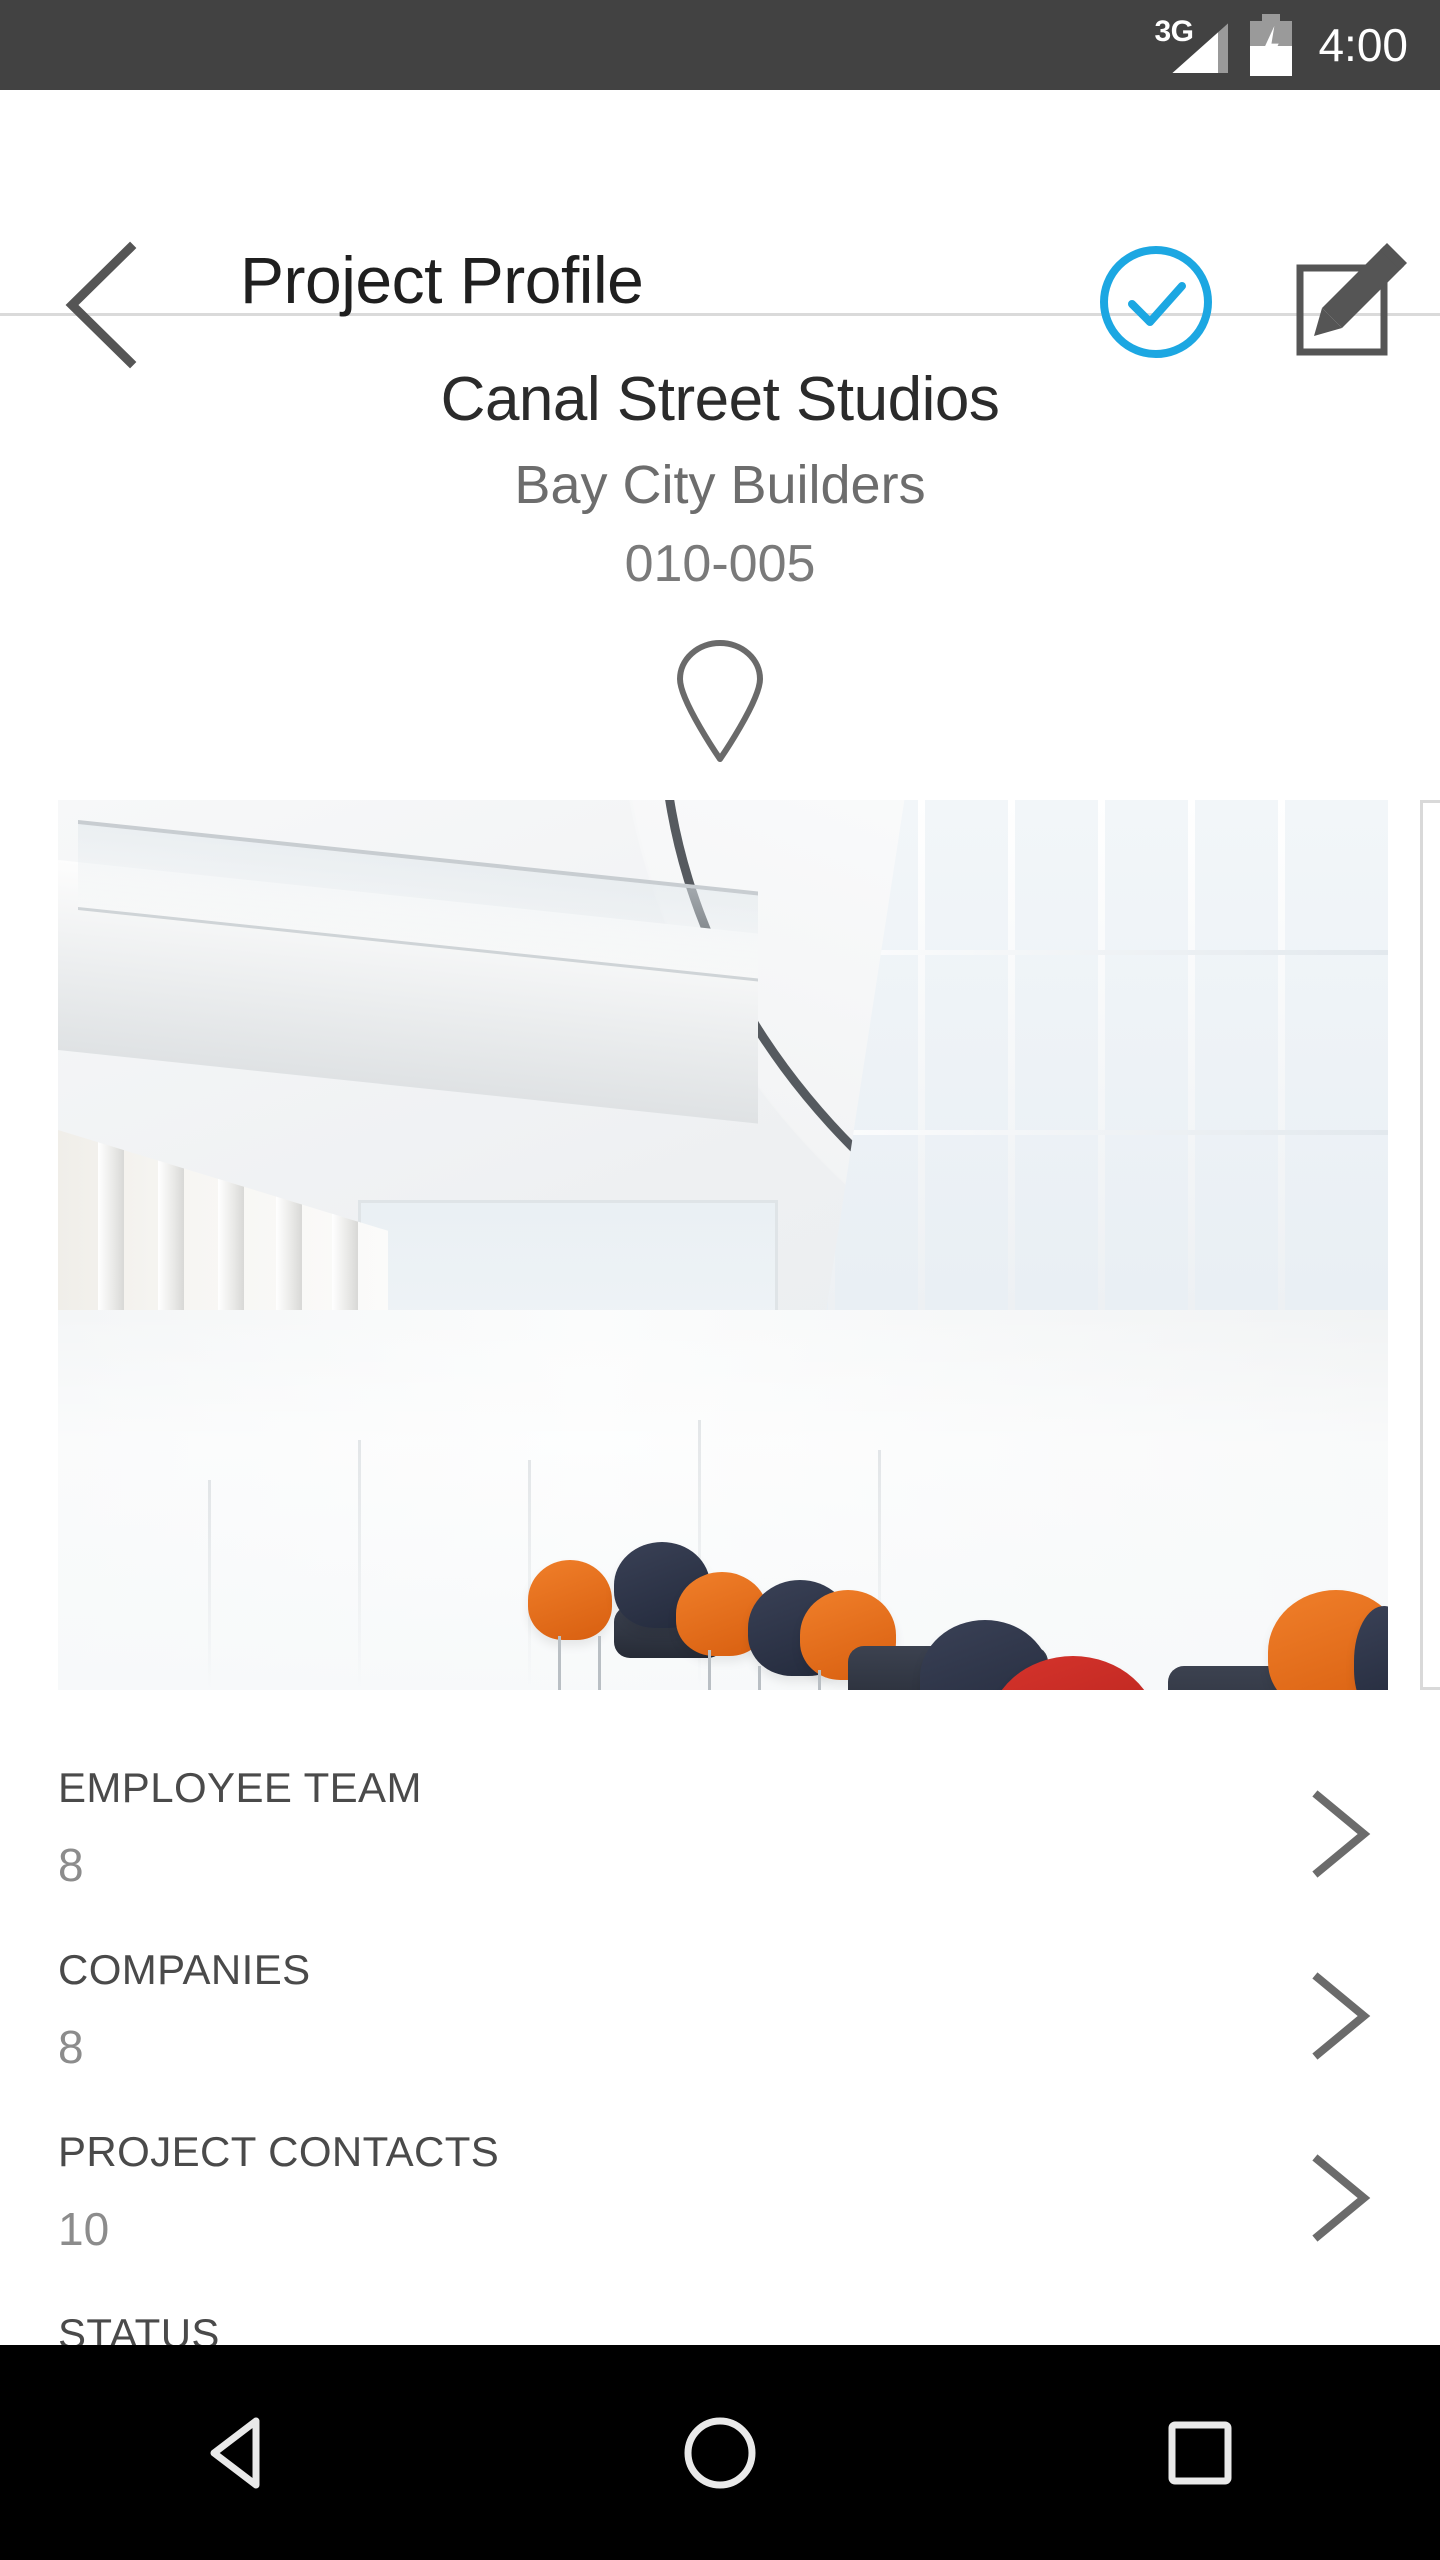  I want to click on detail-row-companies: COMPANIES 8, so click(720, 2015).